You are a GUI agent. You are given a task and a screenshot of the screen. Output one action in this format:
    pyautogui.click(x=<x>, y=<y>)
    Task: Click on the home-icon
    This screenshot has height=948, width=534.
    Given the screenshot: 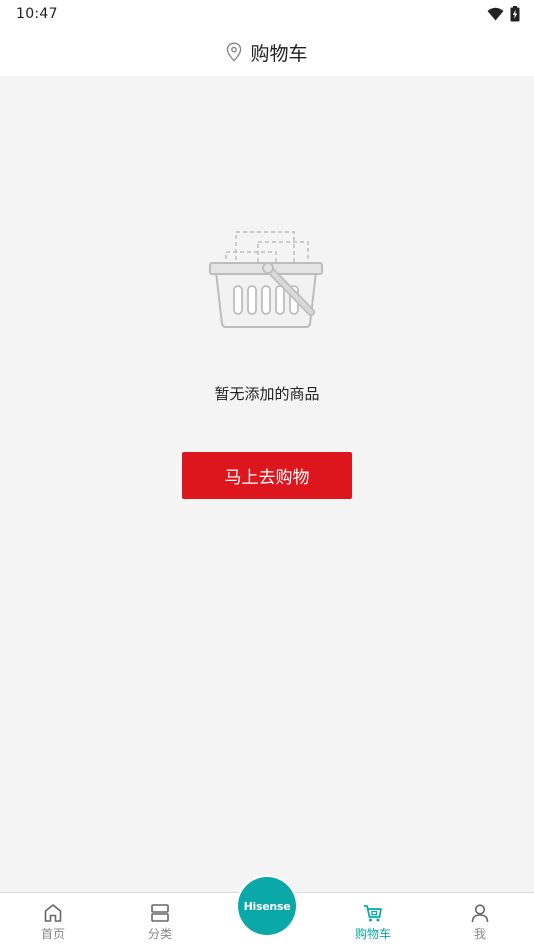 What is the action you would take?
    pyautogui.click(x=53, y=913)
    